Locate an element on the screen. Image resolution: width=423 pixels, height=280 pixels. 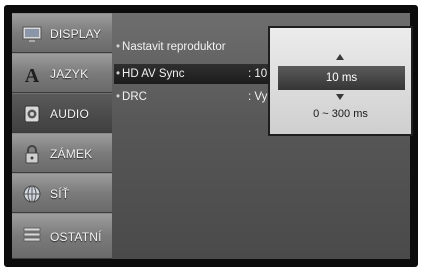
sidebar-item-zamek: ZÁMEK is located at coordinates (62, 153).